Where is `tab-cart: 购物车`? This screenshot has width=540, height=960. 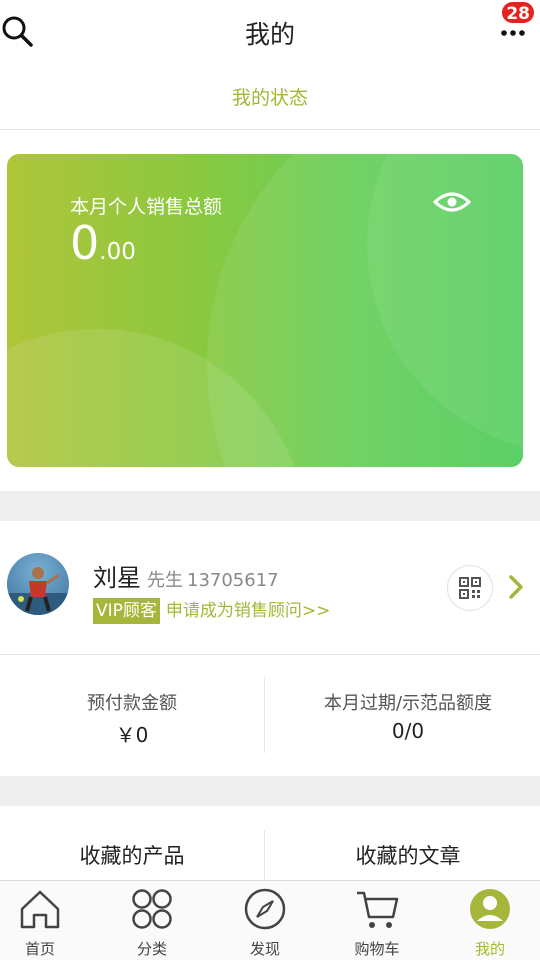
tab-cart: 购物车 is located at coordinates (377, 920).